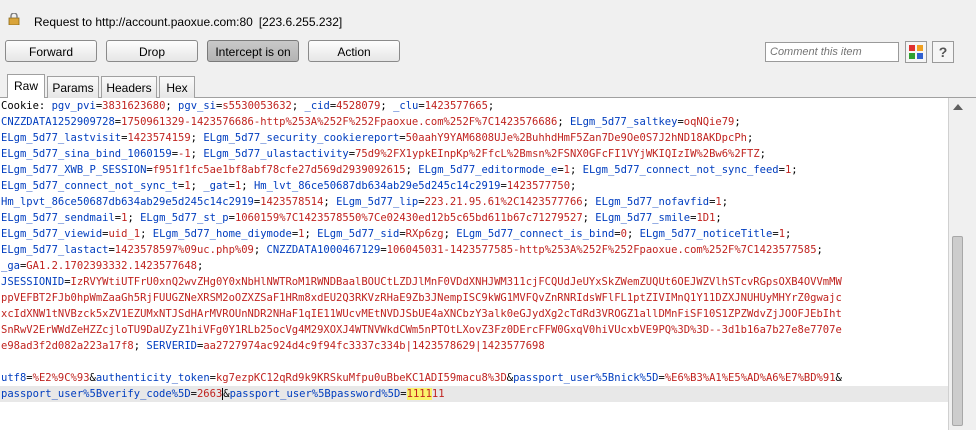 Image resolution: width=976 pixels, height=430 pixels. What do you see at coordinates (315, 394) in the screenshot?
I see `param-name: passport_user%5Bpassword%5D` at bounding box center [315, 394].